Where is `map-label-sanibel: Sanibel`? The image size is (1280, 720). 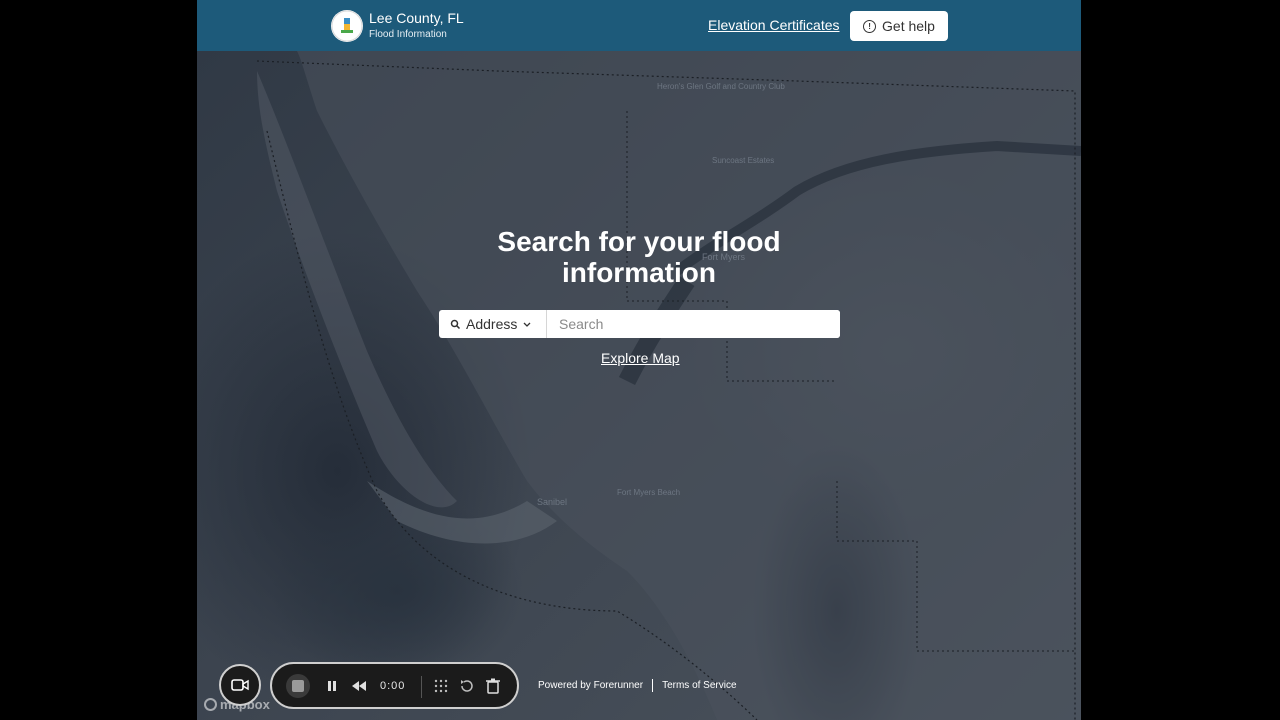
map-label-sanibel: Sanibel is located at coordinates (552, 502).